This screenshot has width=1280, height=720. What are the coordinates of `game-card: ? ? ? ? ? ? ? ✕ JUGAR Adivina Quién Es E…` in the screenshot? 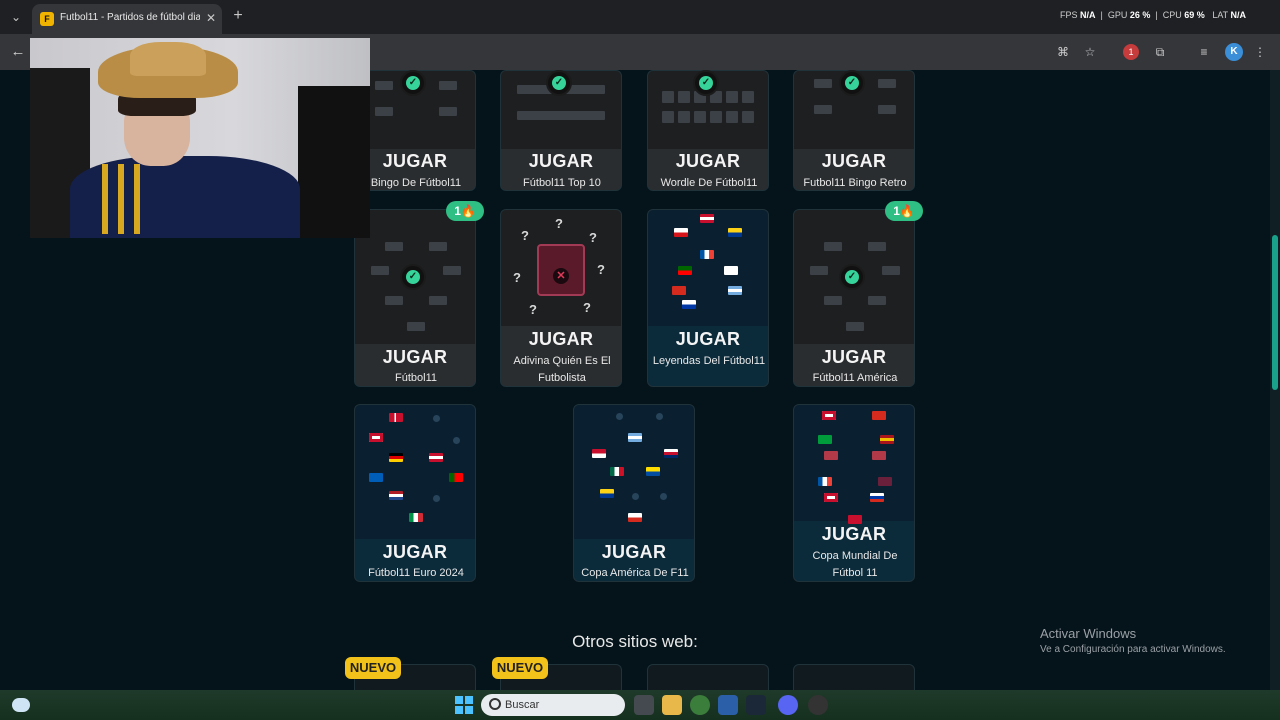 It's located at (561, 298).